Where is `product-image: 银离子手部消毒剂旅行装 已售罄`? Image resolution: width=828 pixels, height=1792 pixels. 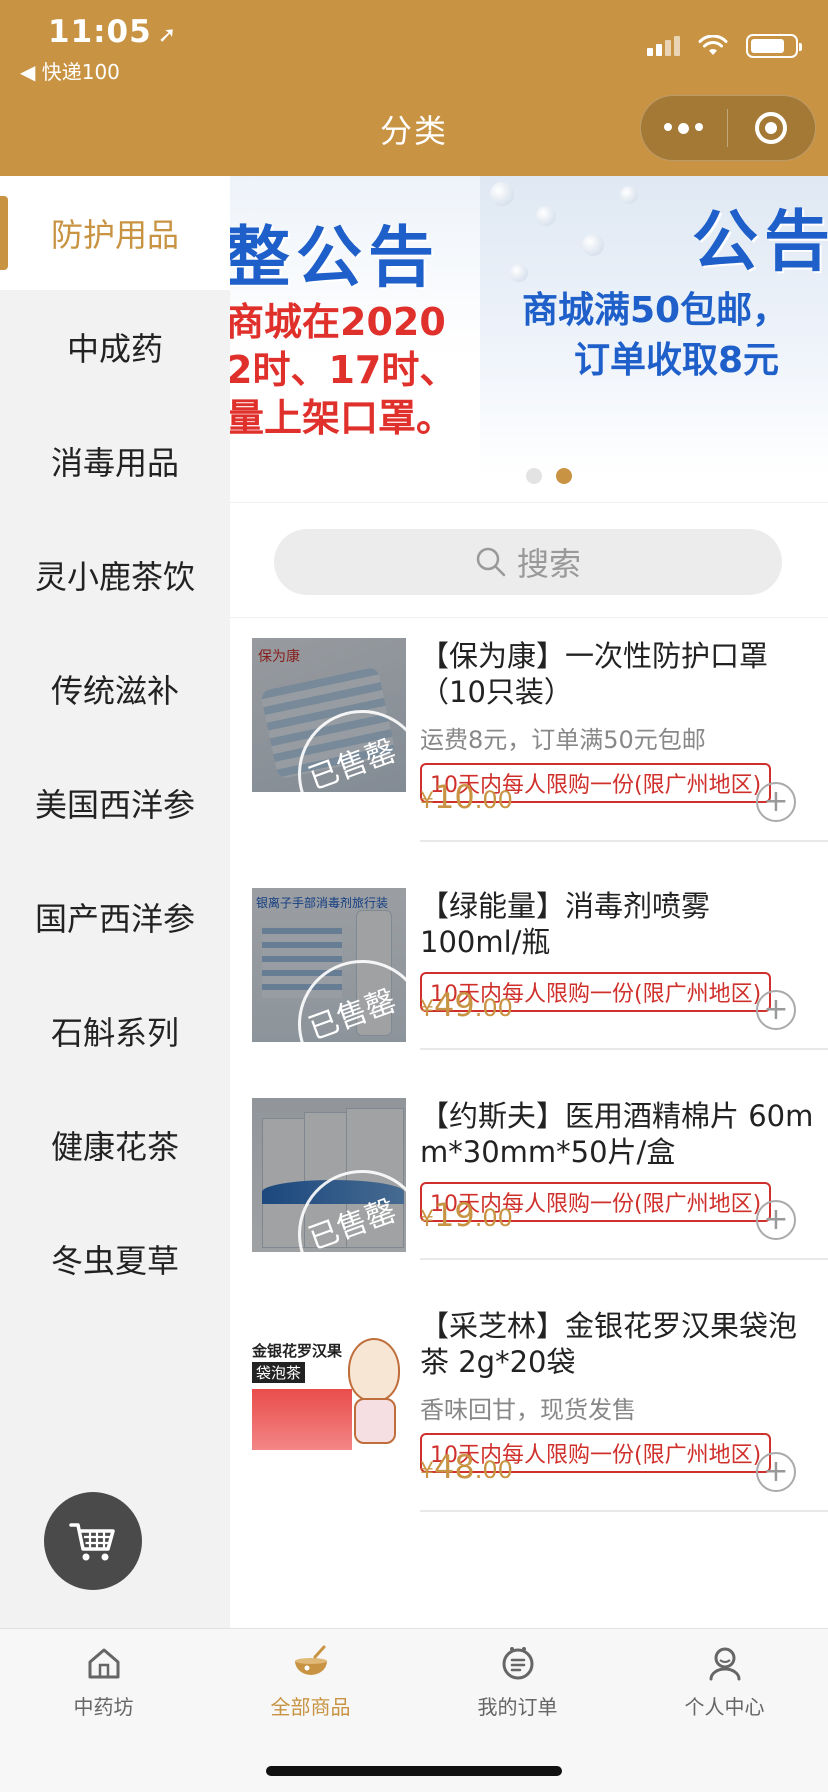
product-image: 银离子手部消毒剂旅行装 已售罄 is located at coordinates (329, 965).